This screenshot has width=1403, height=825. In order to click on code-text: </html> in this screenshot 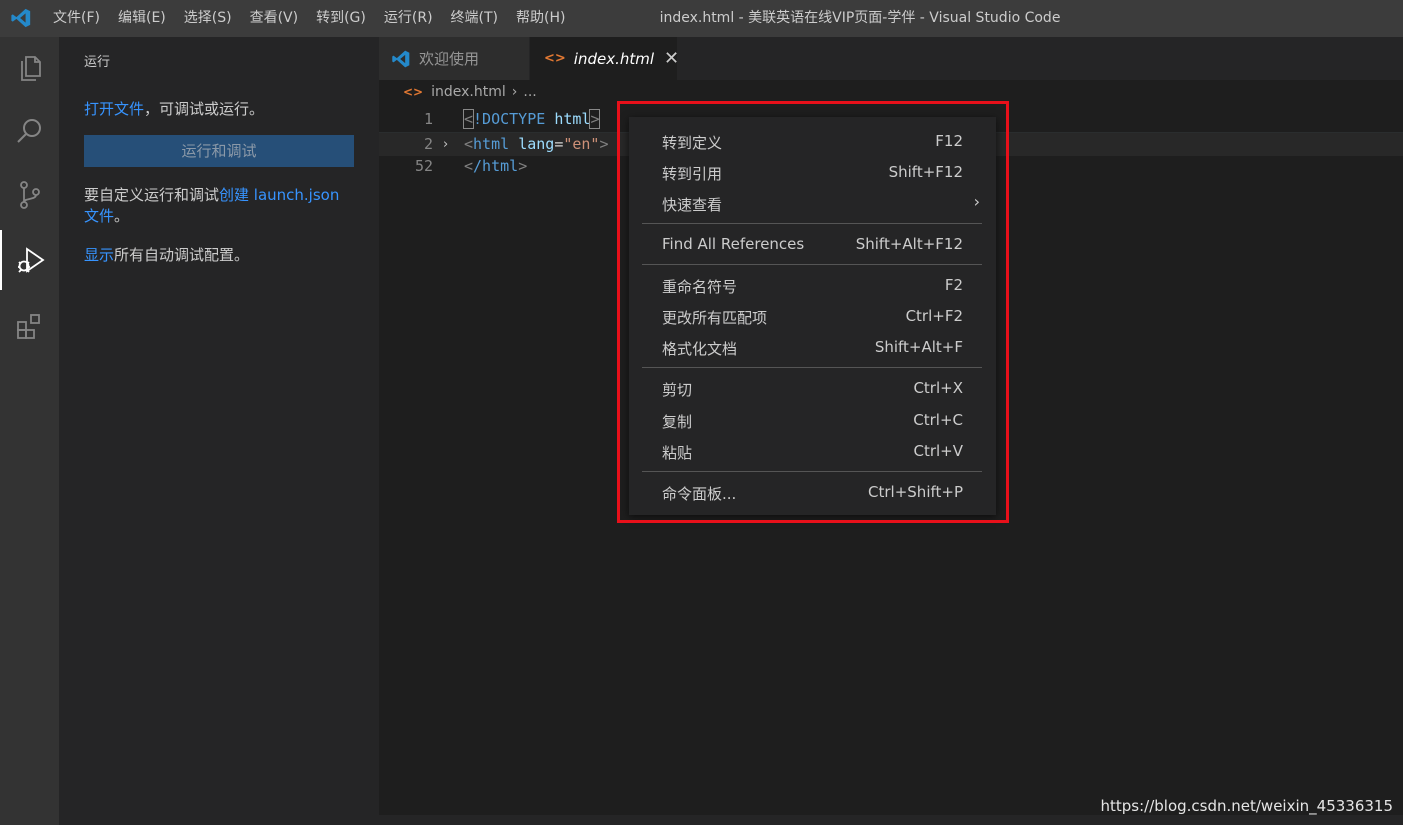, I will do `click(496, 166)`.